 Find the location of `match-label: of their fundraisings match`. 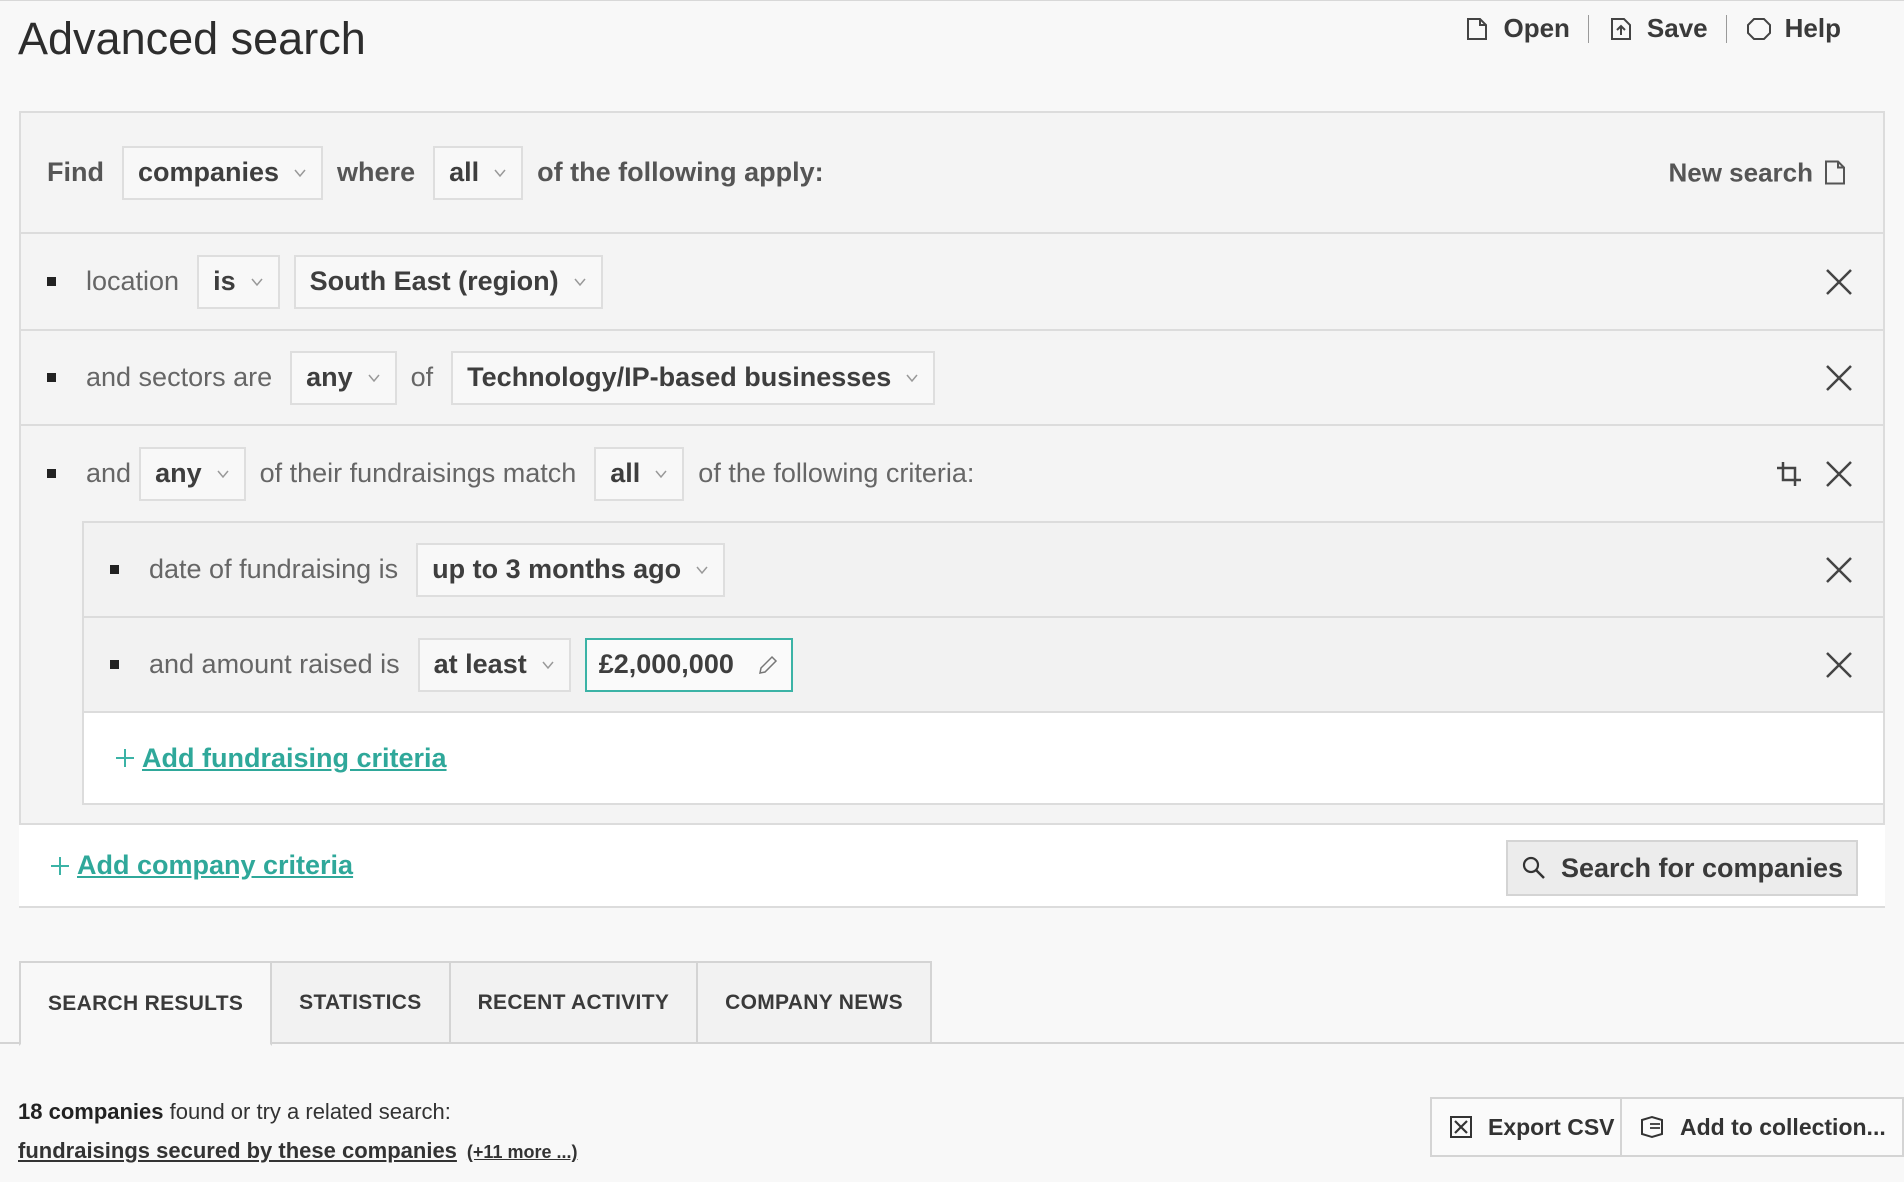

match-label: of their fundraisings match is located at coordinates (418, 473).